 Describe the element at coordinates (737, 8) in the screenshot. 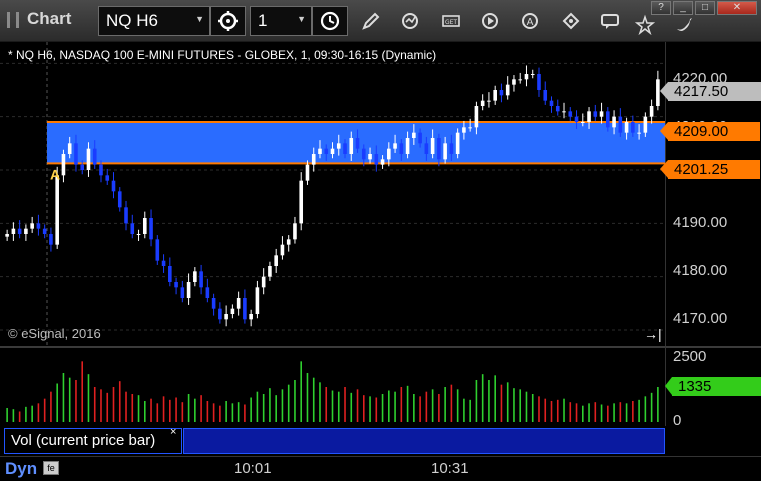

I see `close-button: ✕` at that location.